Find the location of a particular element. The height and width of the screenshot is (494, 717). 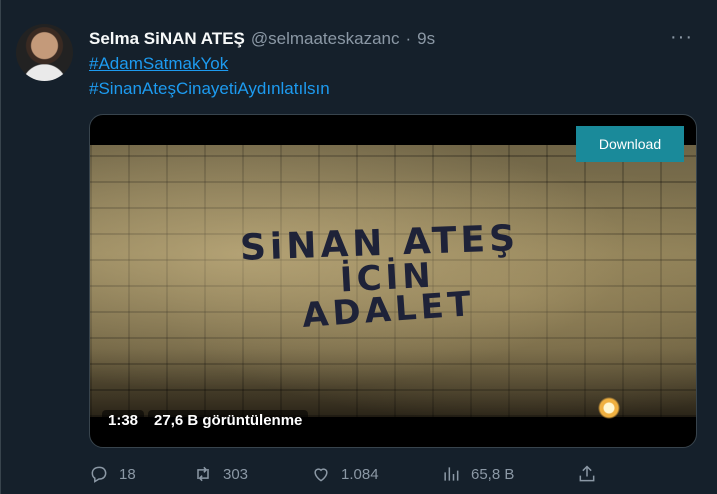

reply-button: 18 is located at coordinates (112, 474).